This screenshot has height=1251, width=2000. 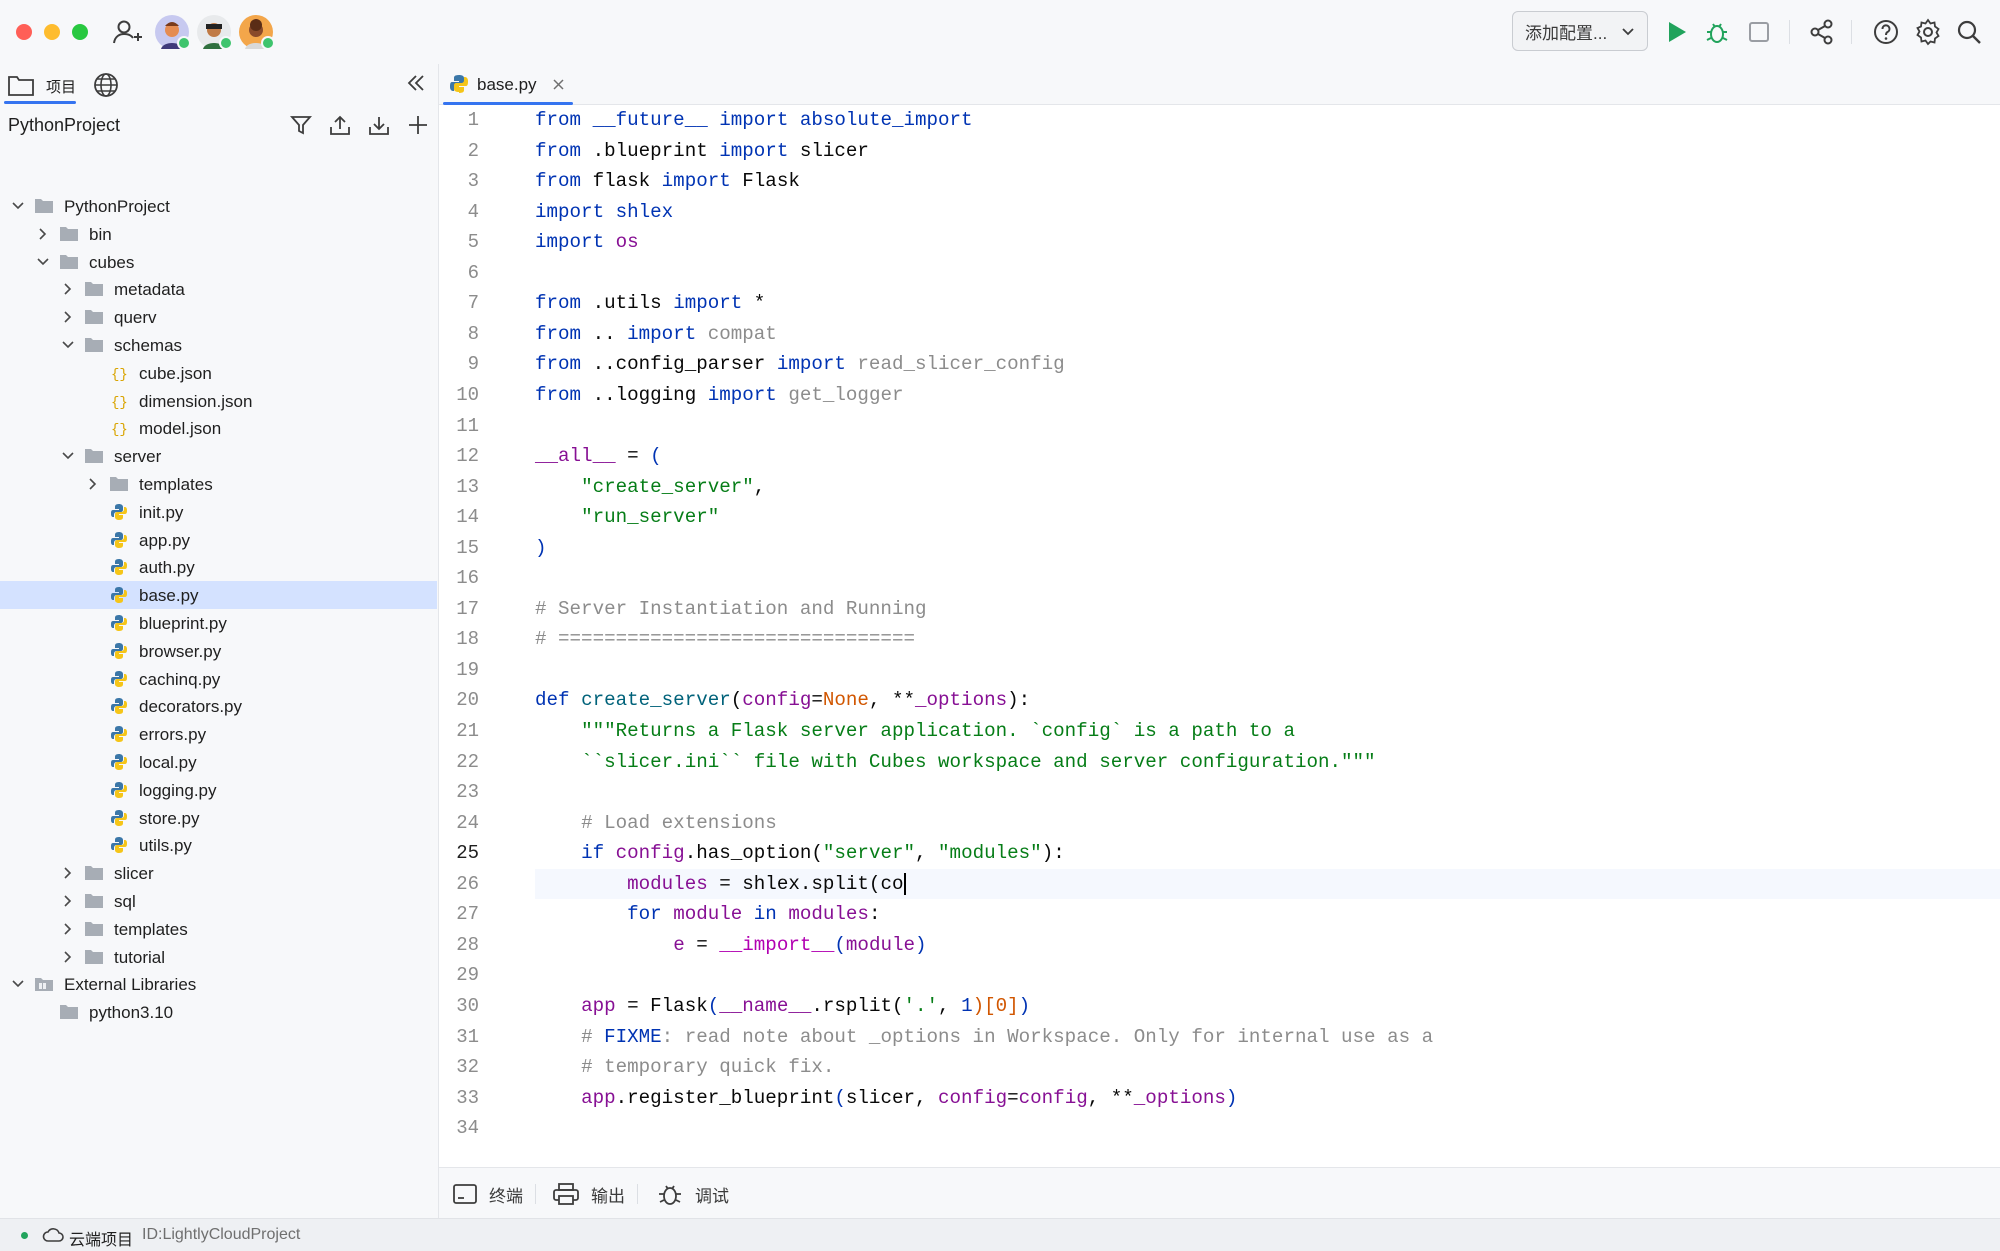 What do you see at coordinates (379, 125) in the screenshot?
I see `download-icon` at bounding box center [379, 125].